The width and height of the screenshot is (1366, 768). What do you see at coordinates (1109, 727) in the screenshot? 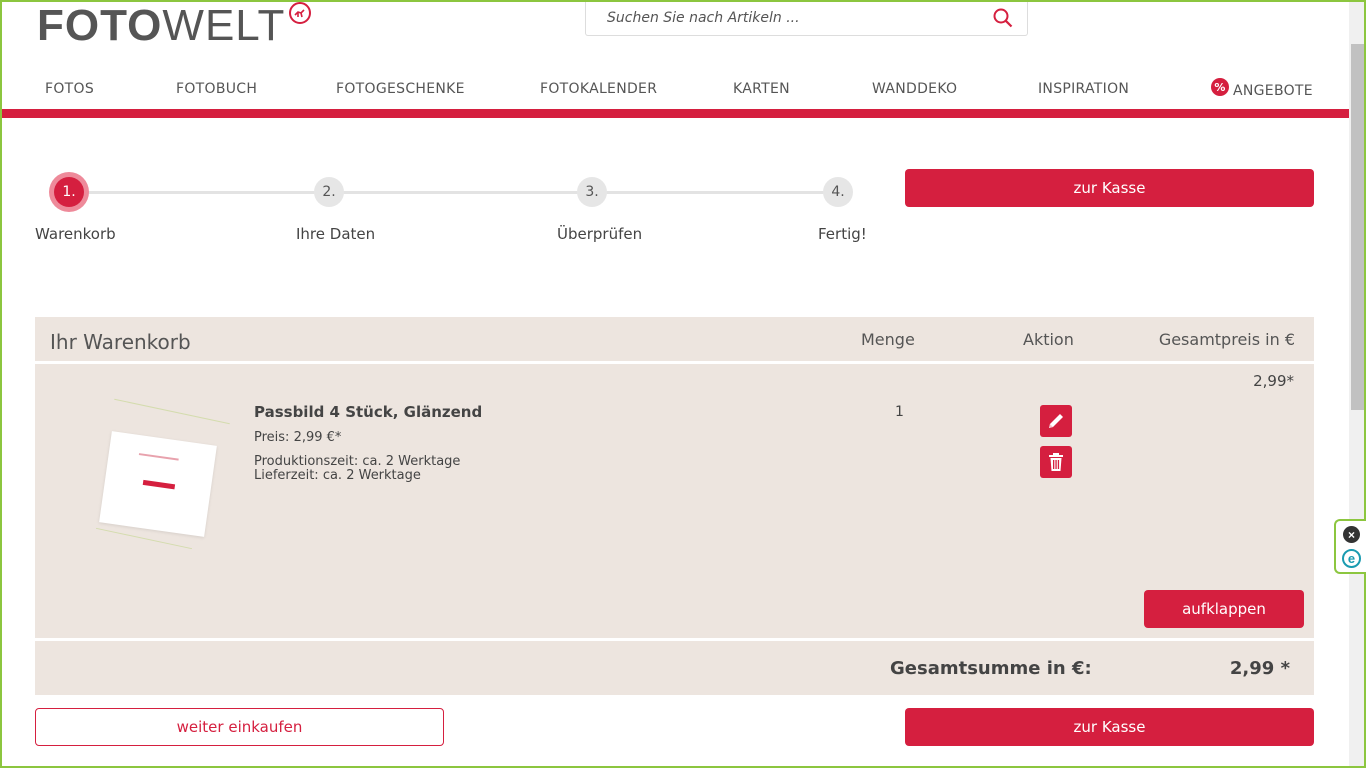
I see `checkout-button-bottom: zur Kasse` at bounding box center [1109, 727].